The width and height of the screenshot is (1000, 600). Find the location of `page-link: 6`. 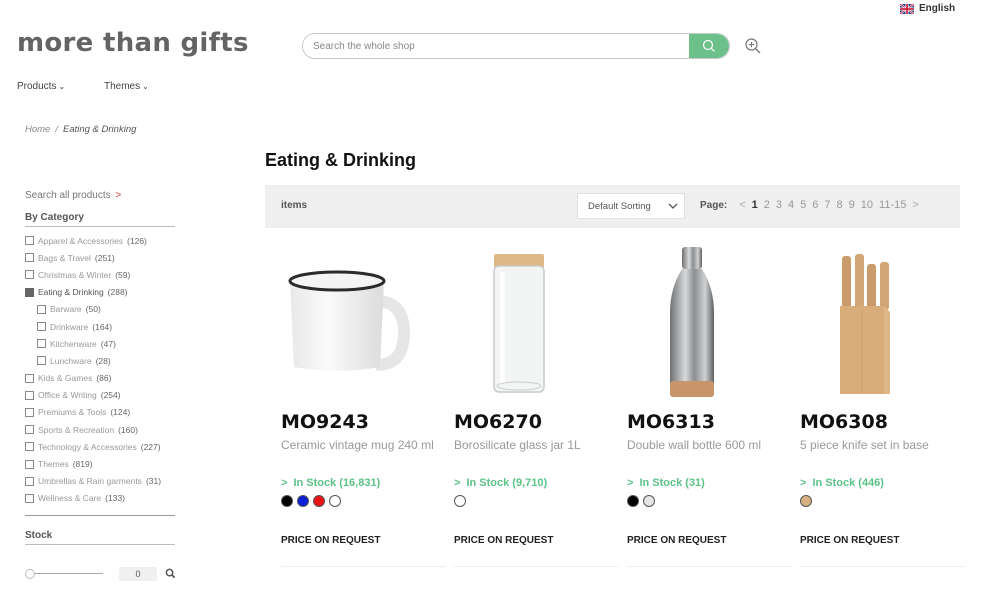

page-link: 6 is located at coordinates (815, 205).